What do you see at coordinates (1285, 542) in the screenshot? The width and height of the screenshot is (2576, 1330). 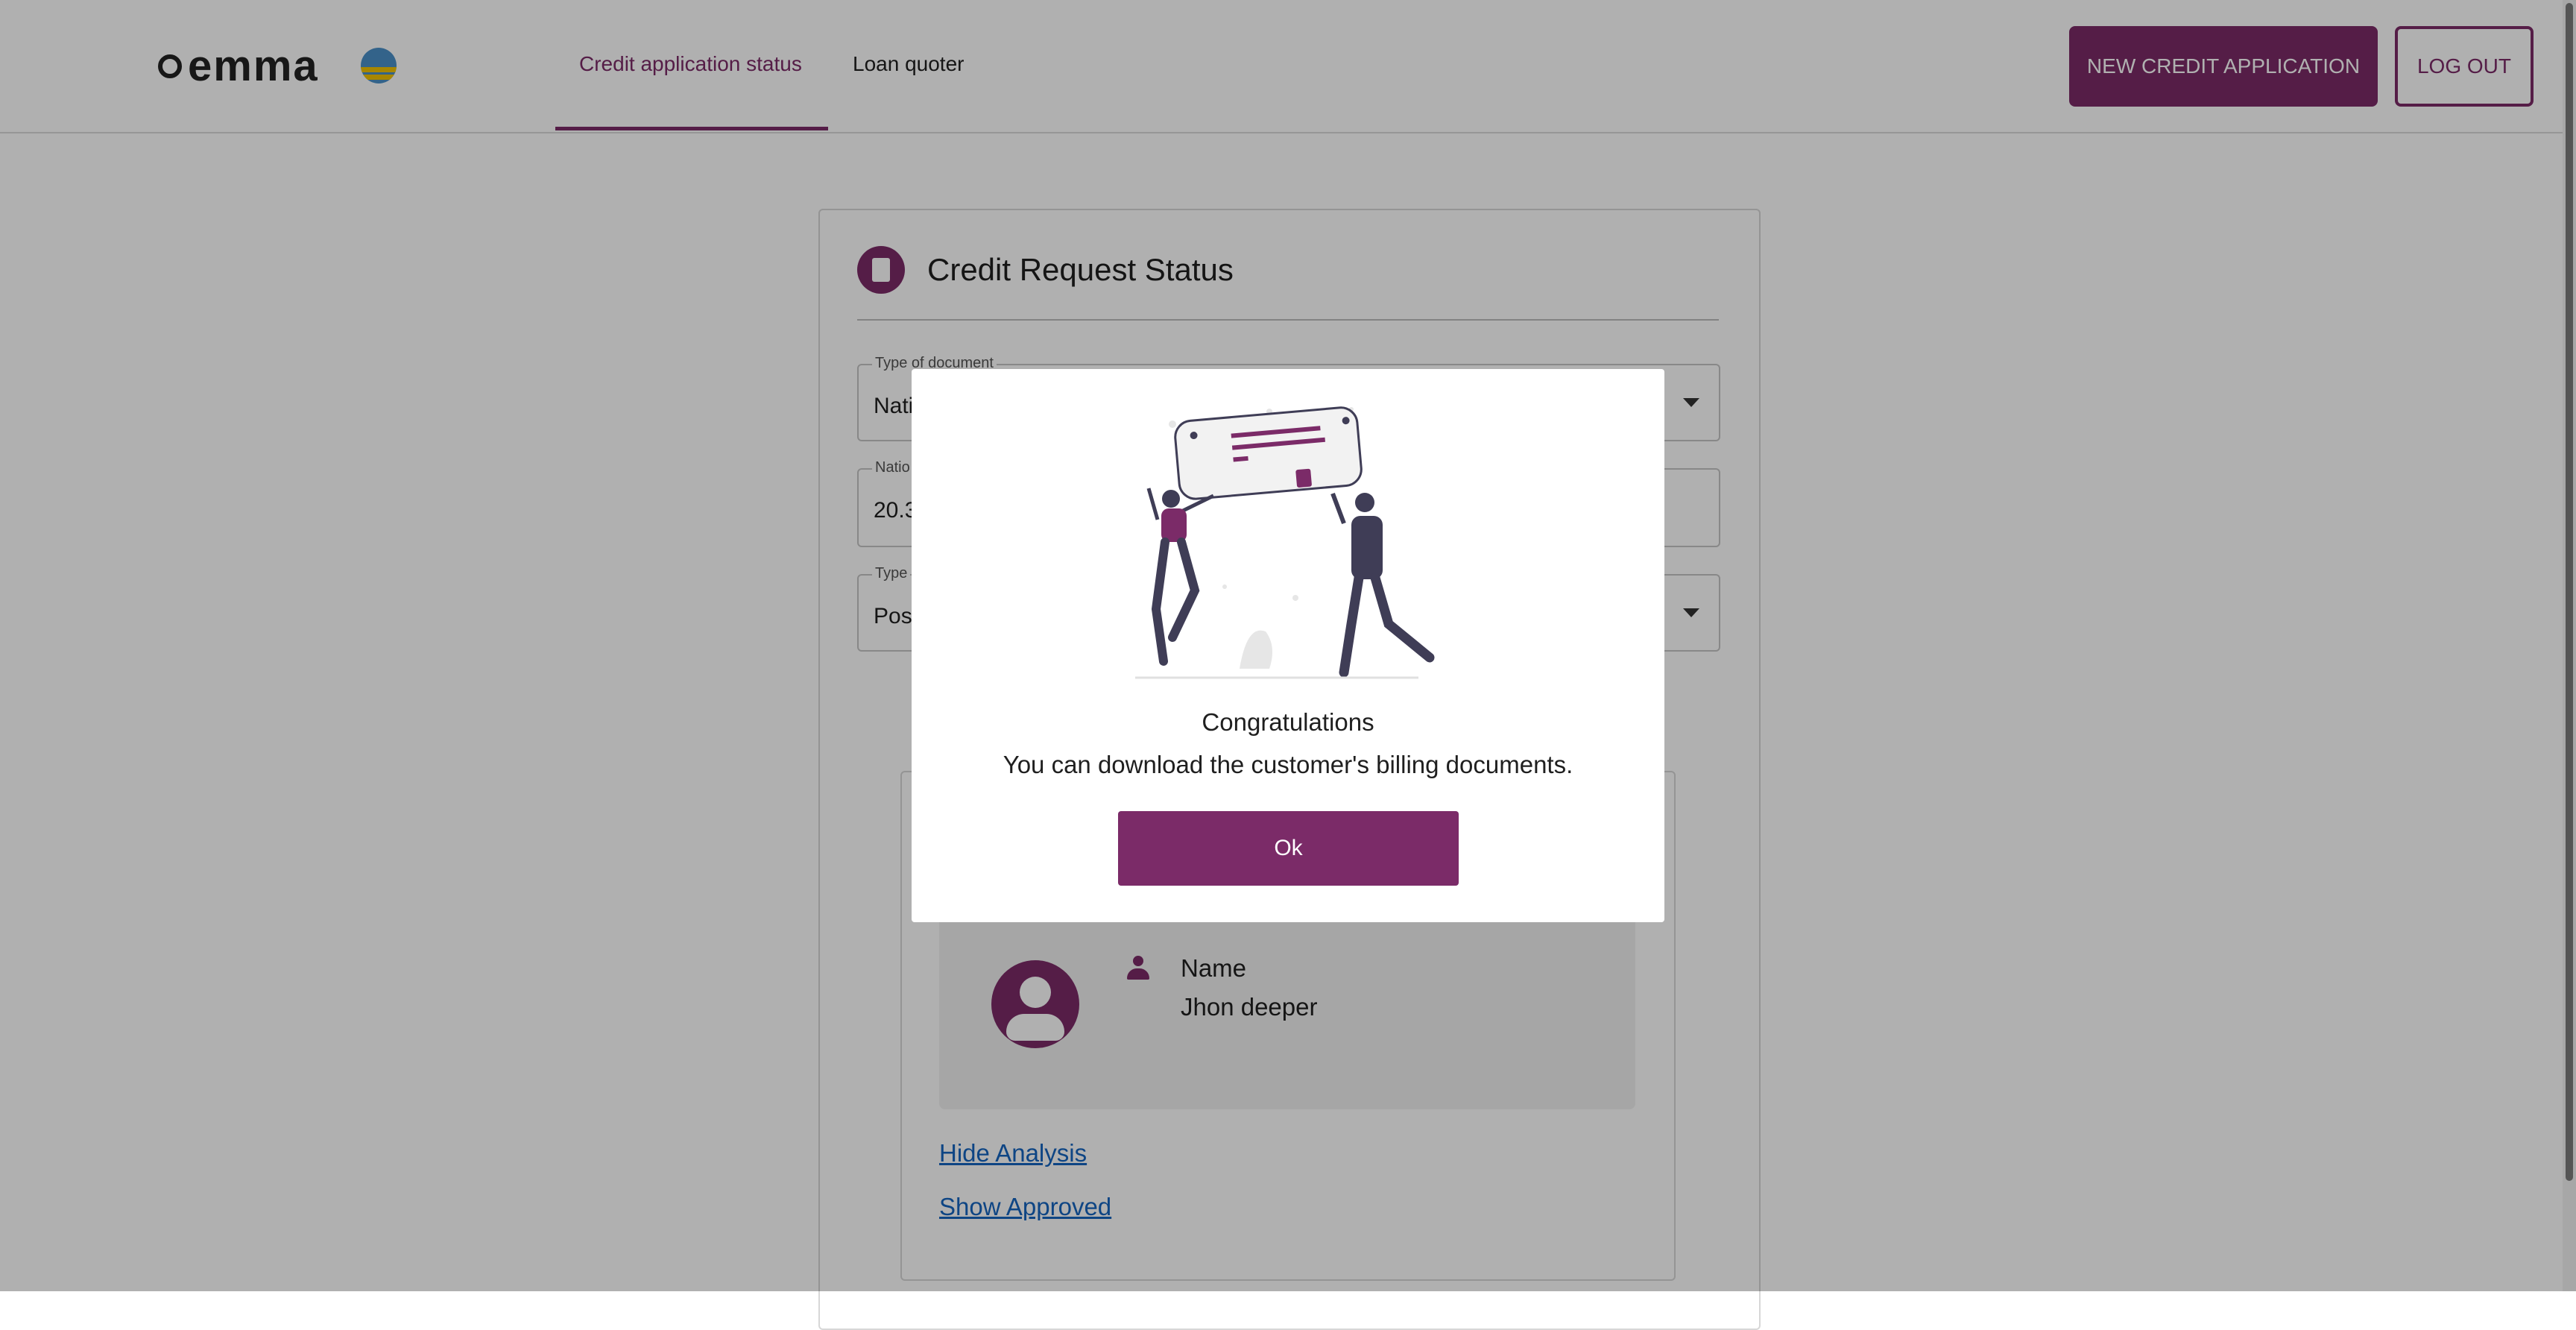 I see `celebration-illustration` at bounding box center [1285, 542].